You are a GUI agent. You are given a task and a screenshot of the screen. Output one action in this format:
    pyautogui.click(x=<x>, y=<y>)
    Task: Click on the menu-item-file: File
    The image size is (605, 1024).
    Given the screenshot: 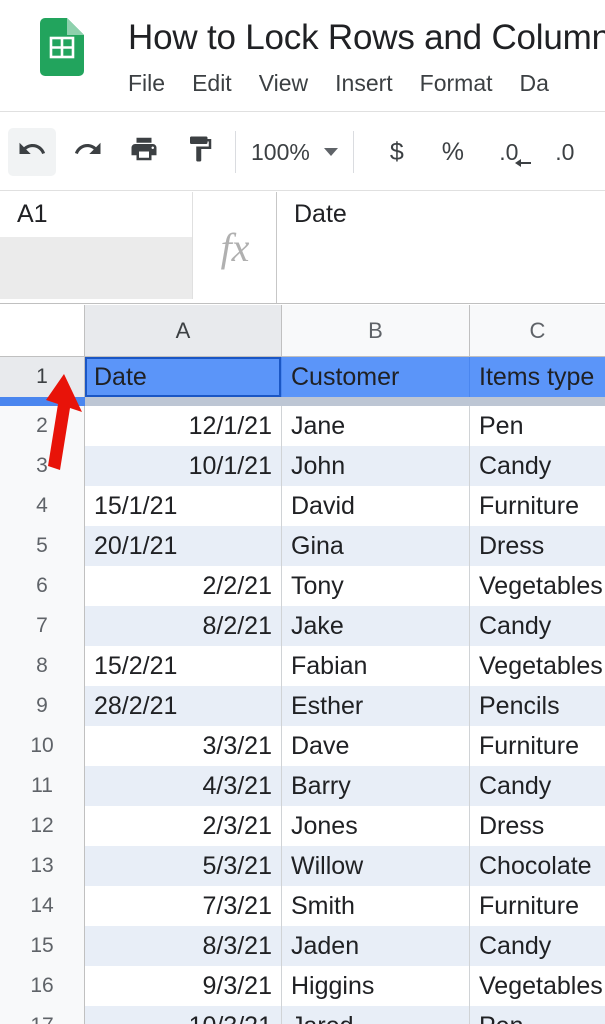 What is the action you would take?
    pyautogui.click(x=146, y=83)
    